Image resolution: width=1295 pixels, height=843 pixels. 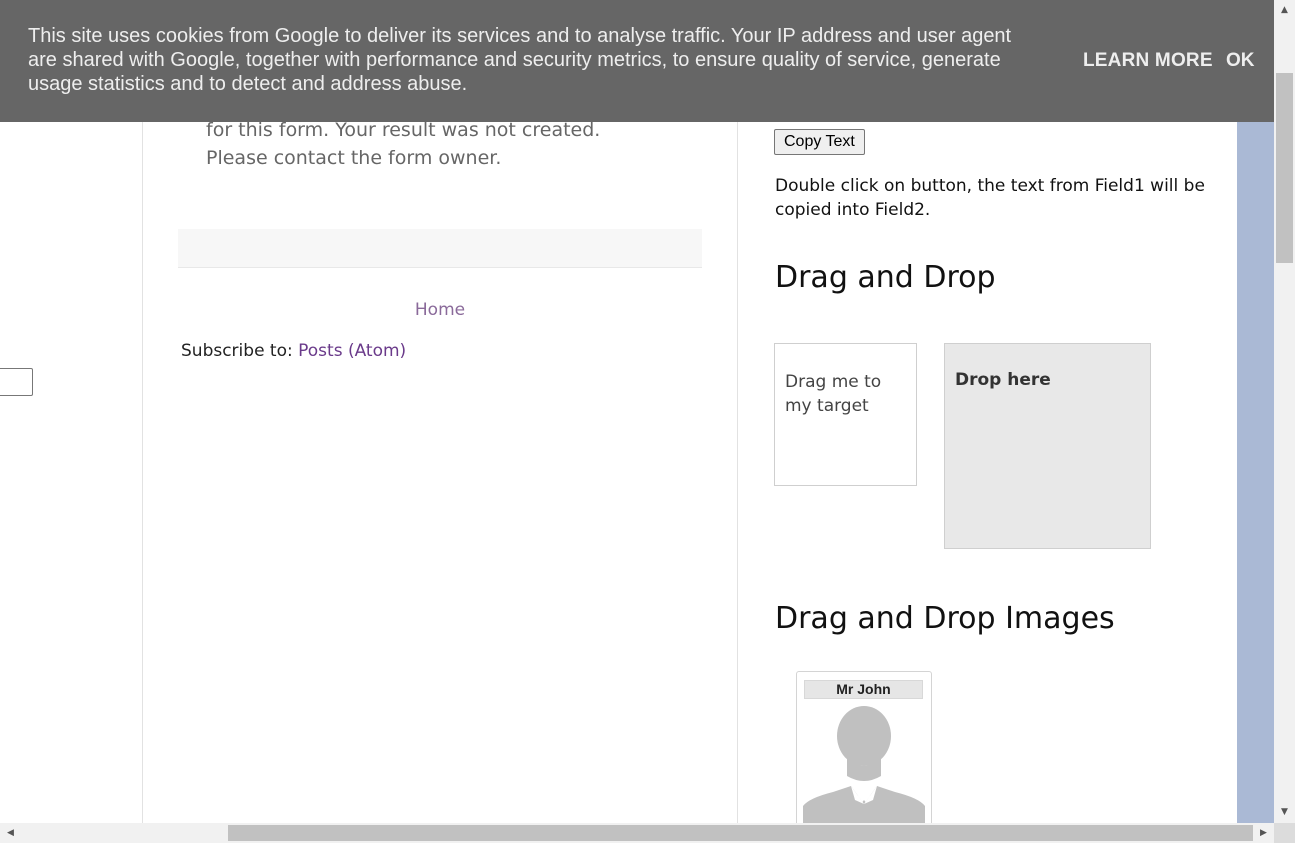 I want to click on draggable-box: Drag me to my target, so click(x=845, y=414).